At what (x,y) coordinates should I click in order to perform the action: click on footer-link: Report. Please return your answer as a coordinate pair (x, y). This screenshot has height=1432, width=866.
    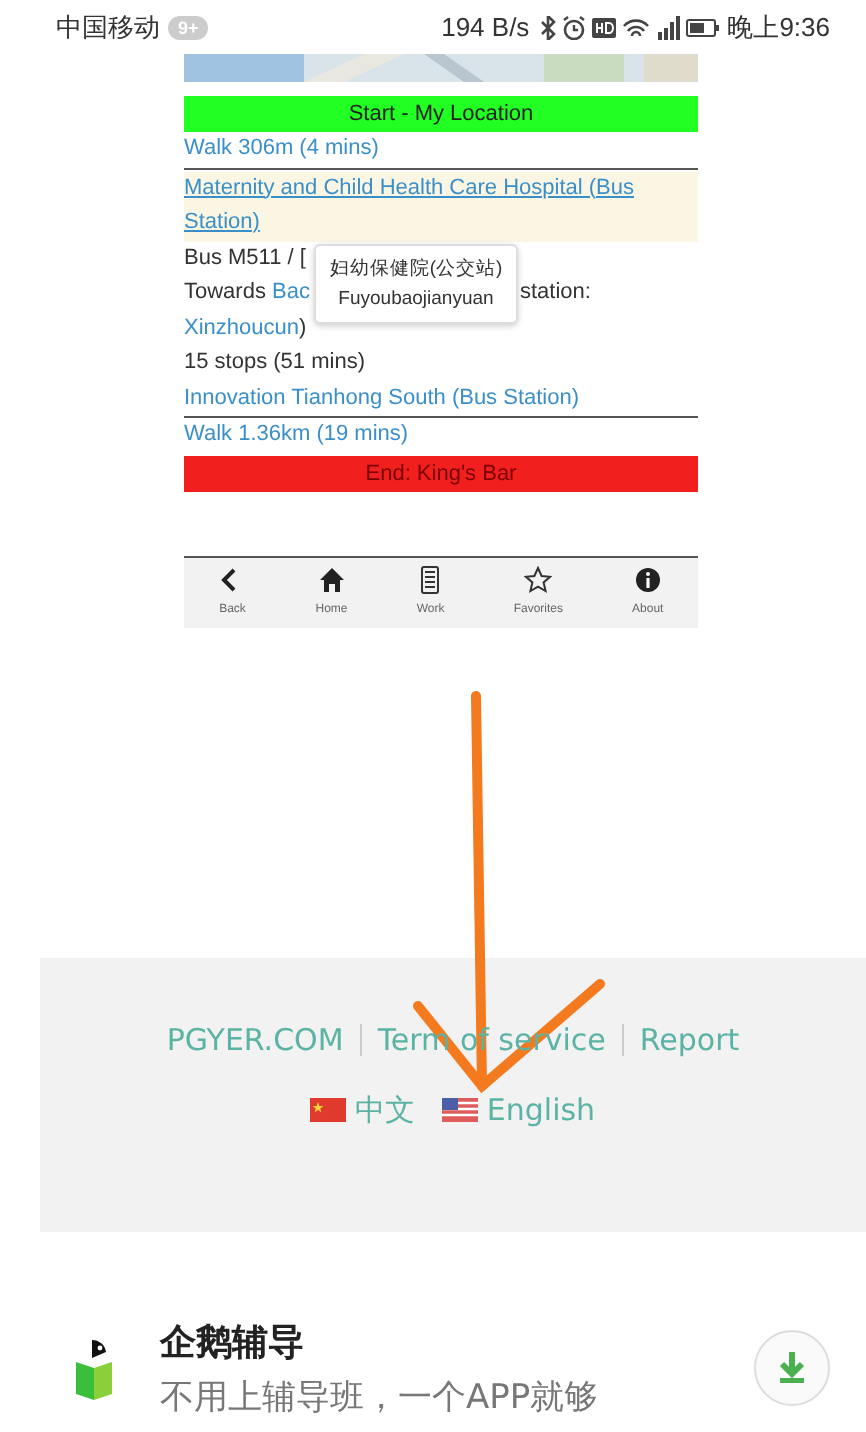
    Looking at the image, I should click on (689, 1039).